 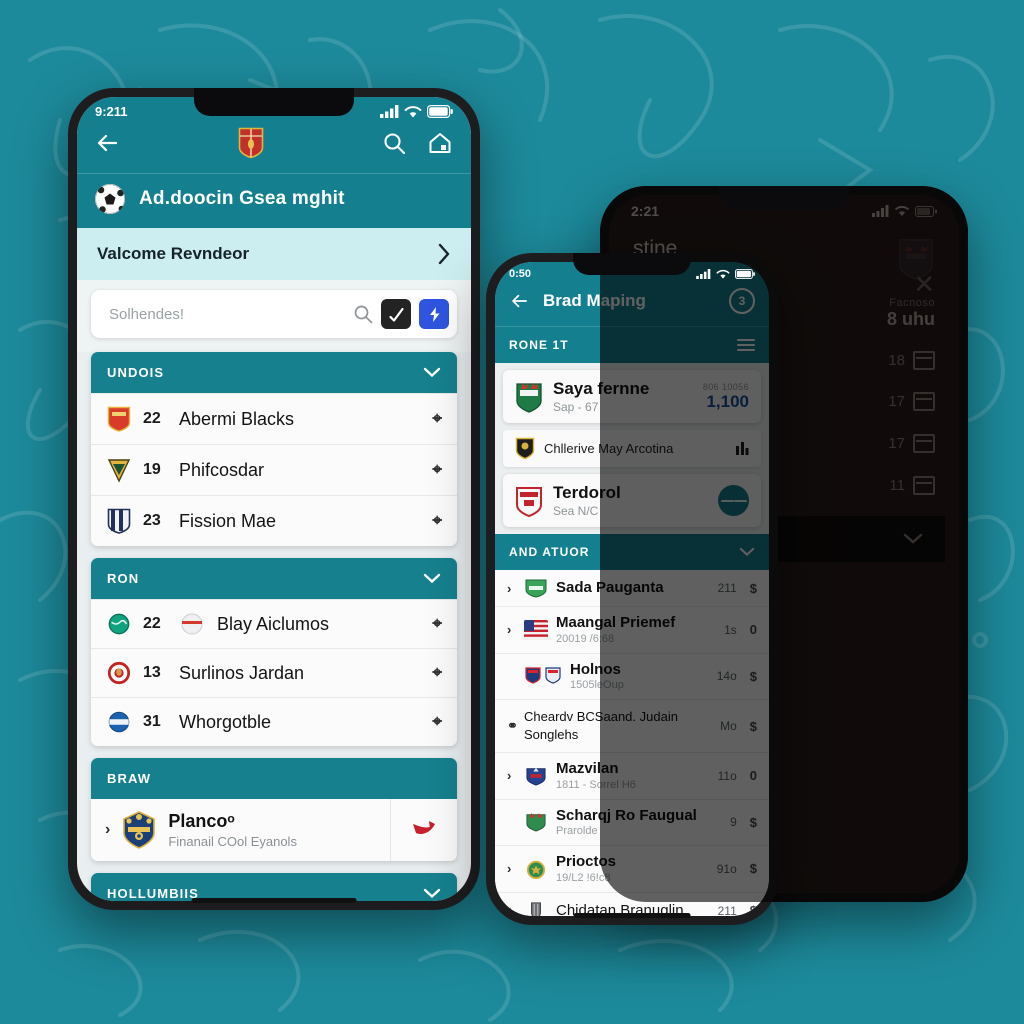 What do you see at coordinates (416, 111) in the screenshot?
I see `left-status-icons` at bounding box center [416, 111].